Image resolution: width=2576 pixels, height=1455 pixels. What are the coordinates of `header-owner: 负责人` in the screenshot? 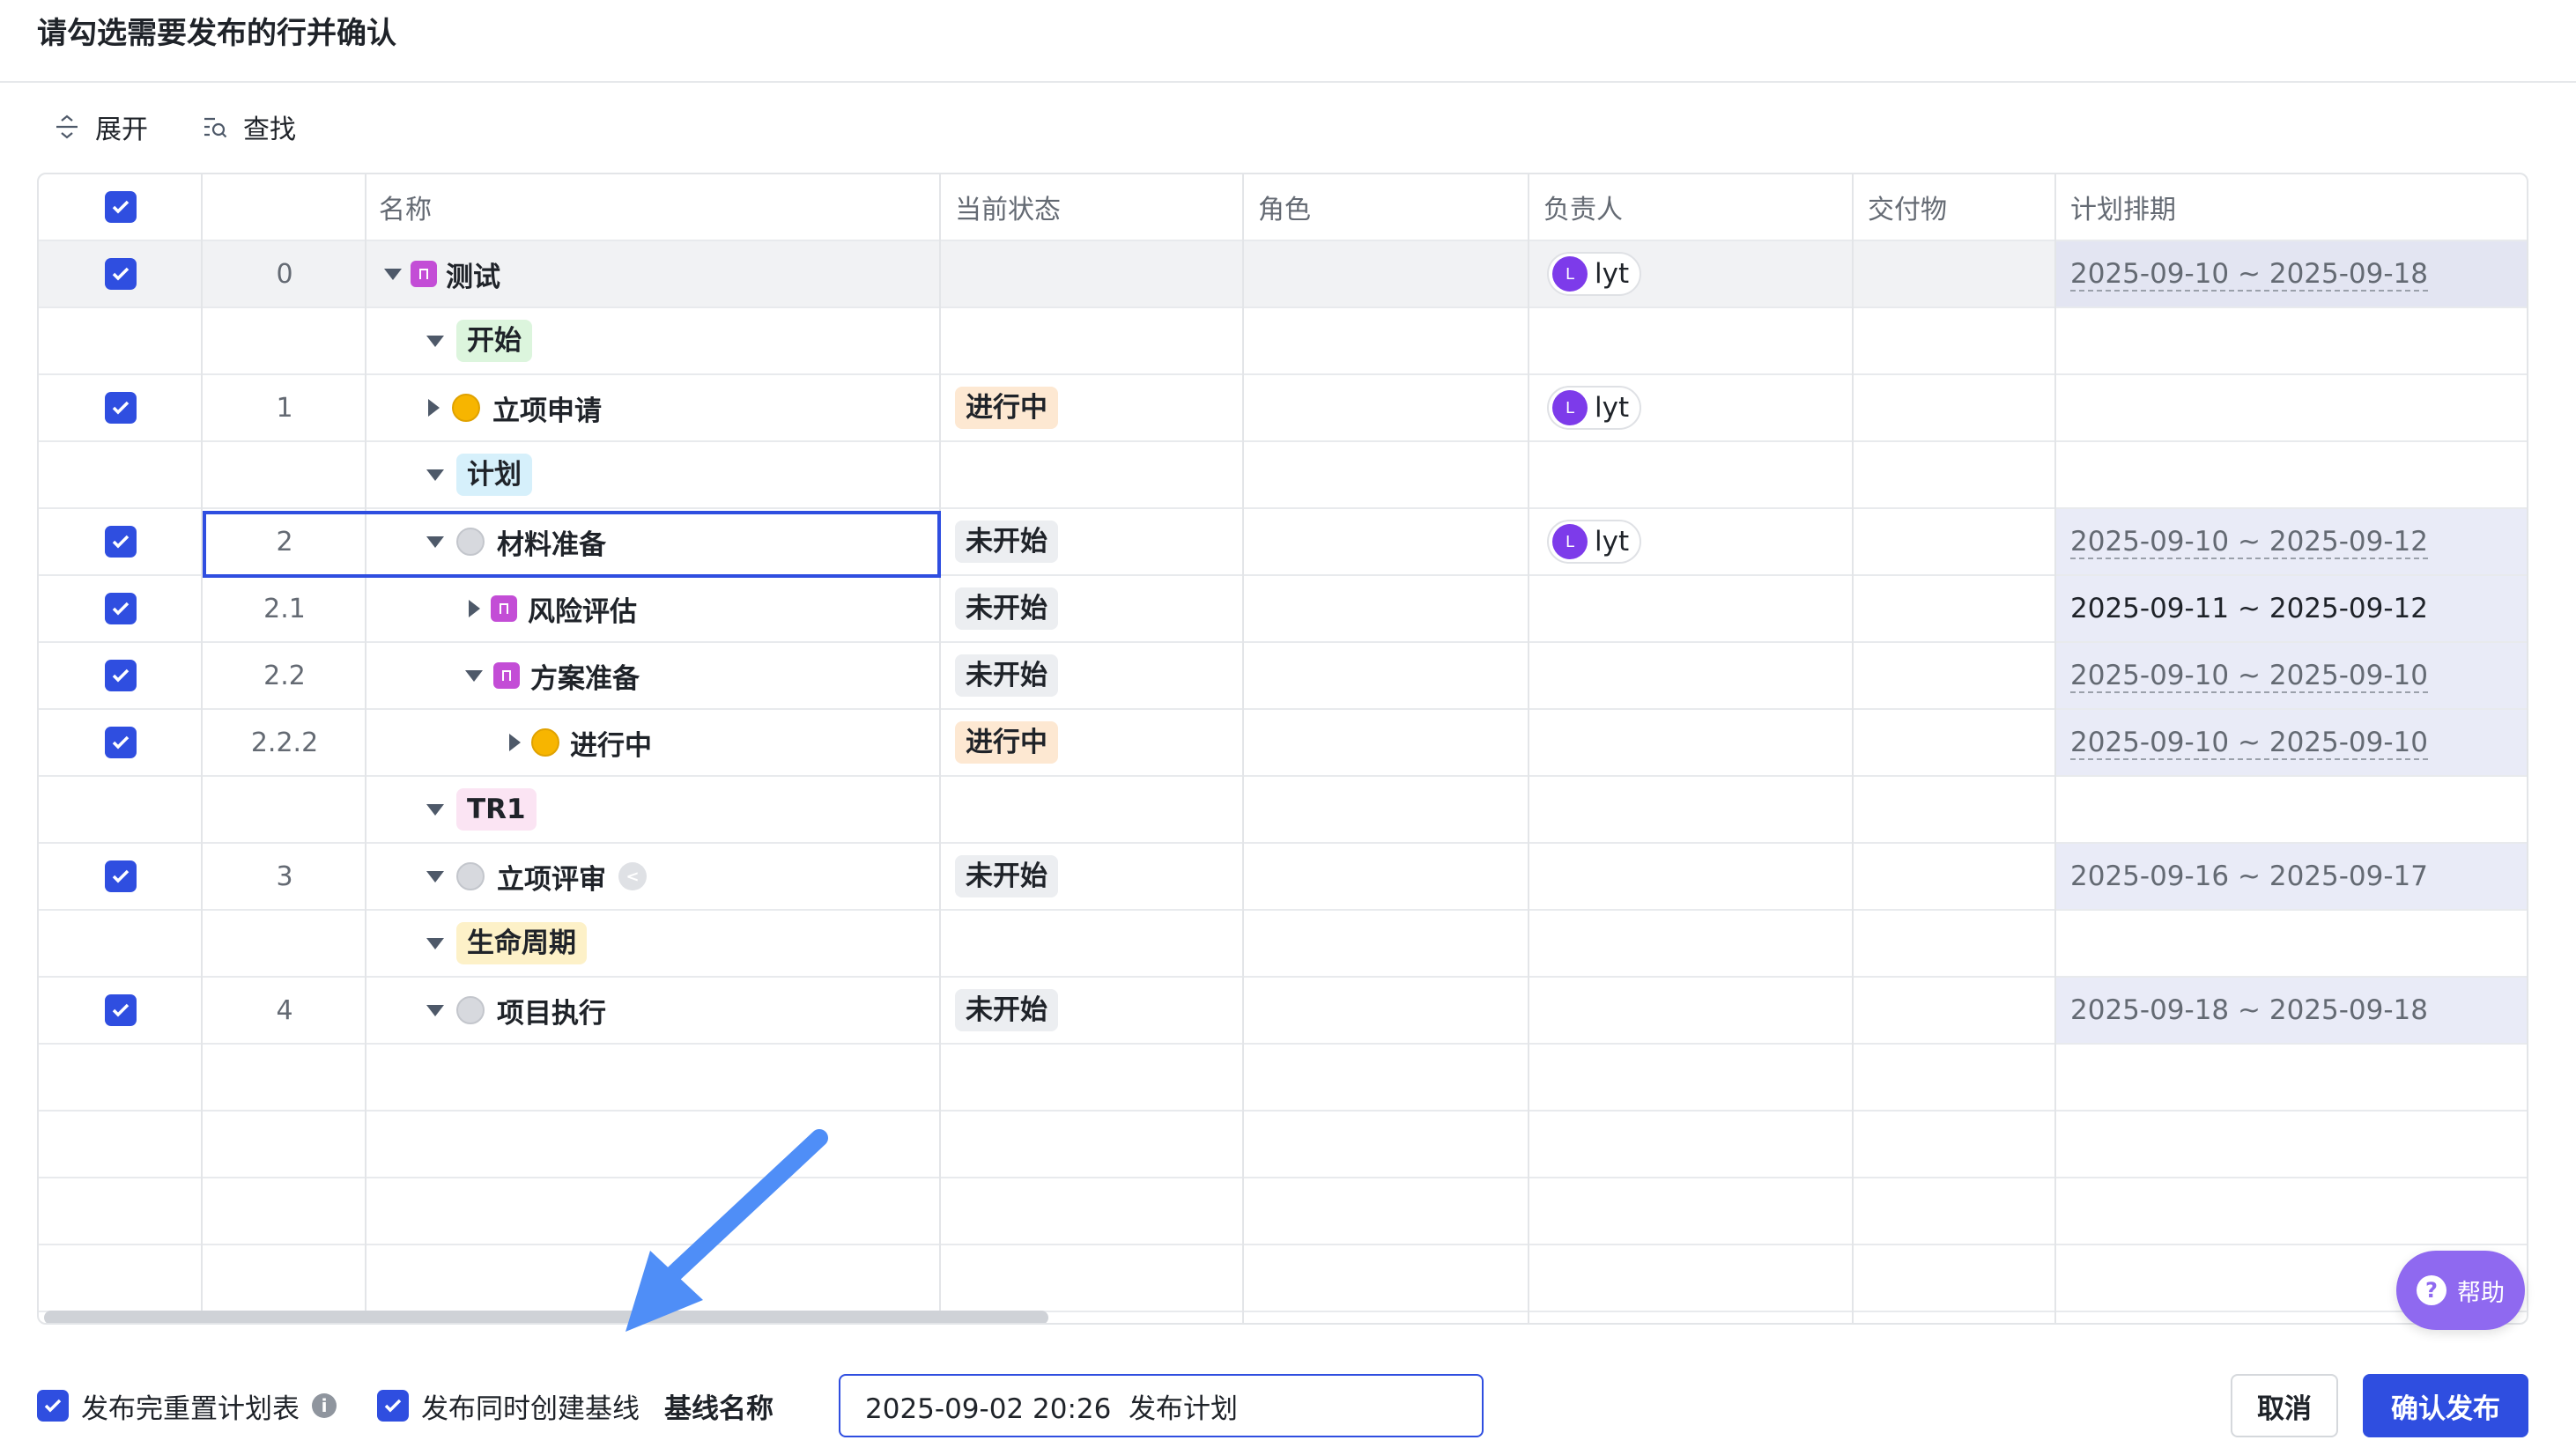 It's located at (1583, 210).